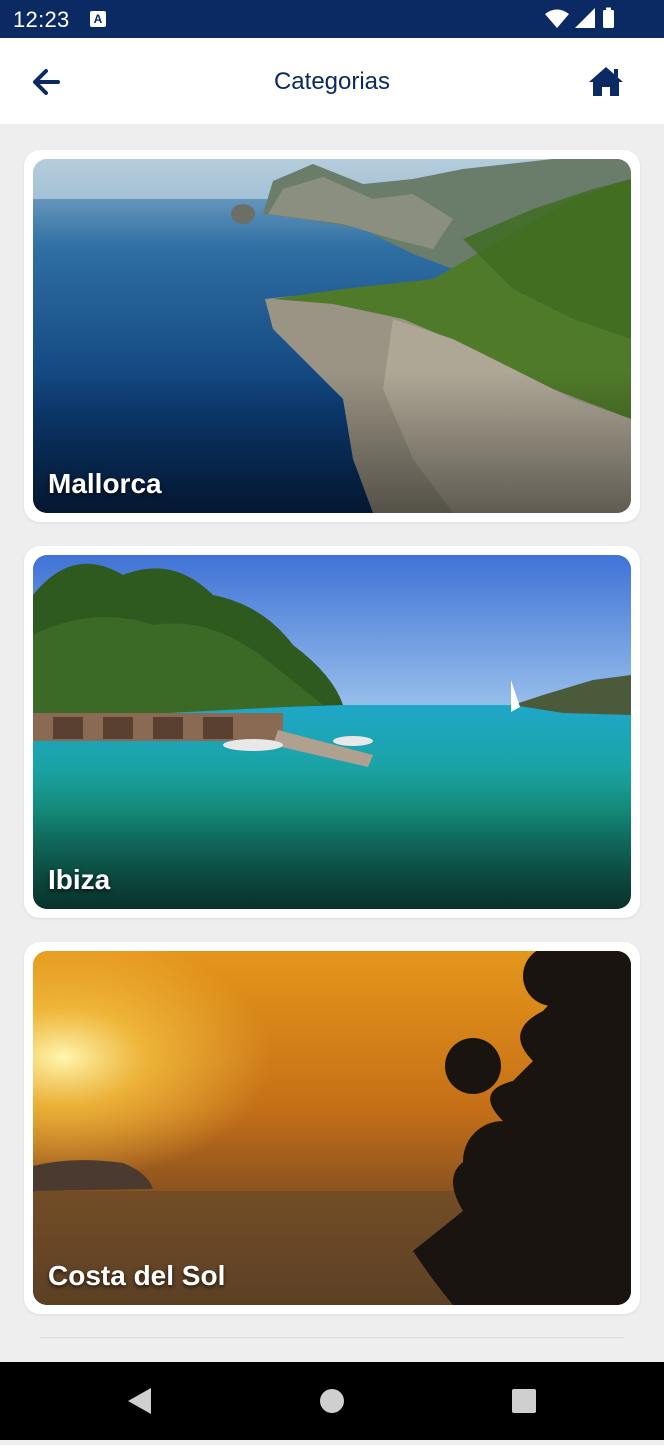 The height and width of the screenshot is (1445, 664). I want to click on status-icons, so click(584, 21).